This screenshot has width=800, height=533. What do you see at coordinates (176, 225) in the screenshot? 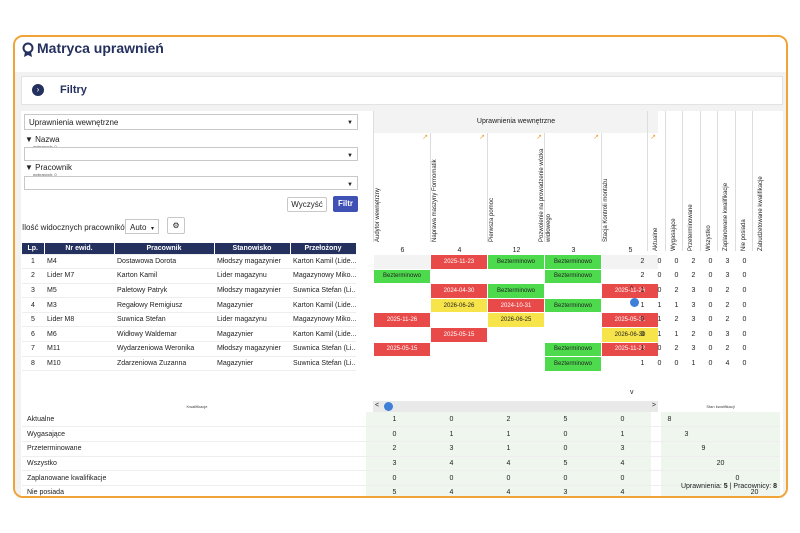
I see `settings-button: ⚙` at bounding box center [176, 225].